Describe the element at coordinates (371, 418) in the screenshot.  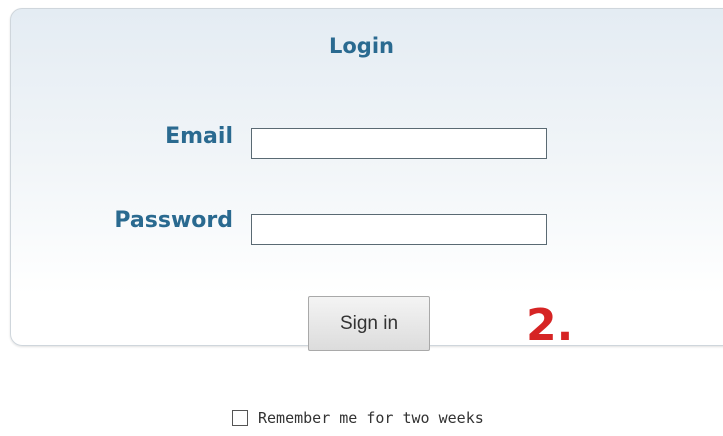
I see `remember-me-label: Remember me for two weeks` at that location.